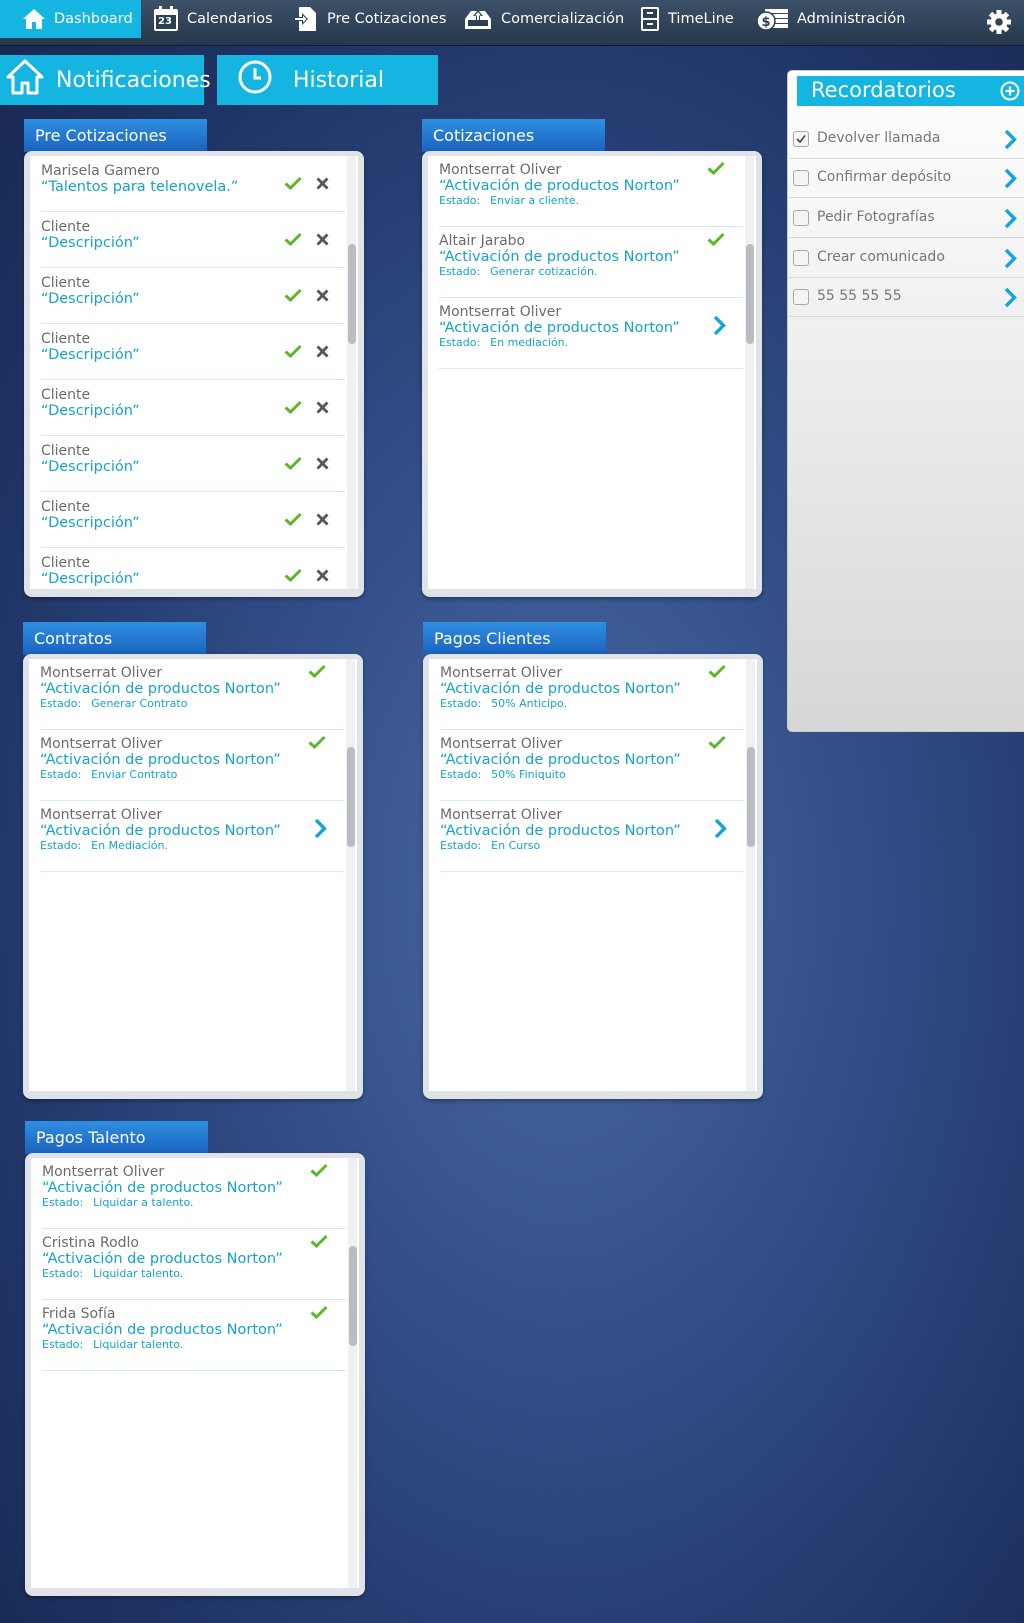  Describe the element at coordinates (999, 22) in the screenshot. I see `gear-icon` at that location.